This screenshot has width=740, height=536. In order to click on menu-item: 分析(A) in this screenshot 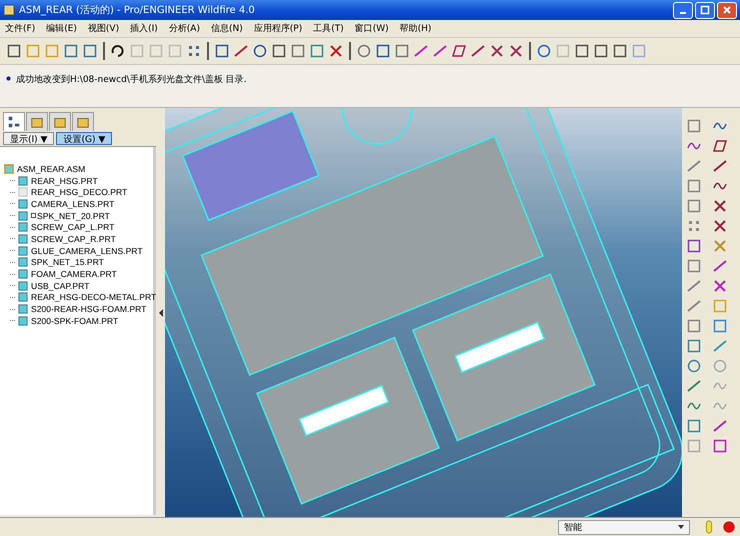, I will do `click(184, 28)`.